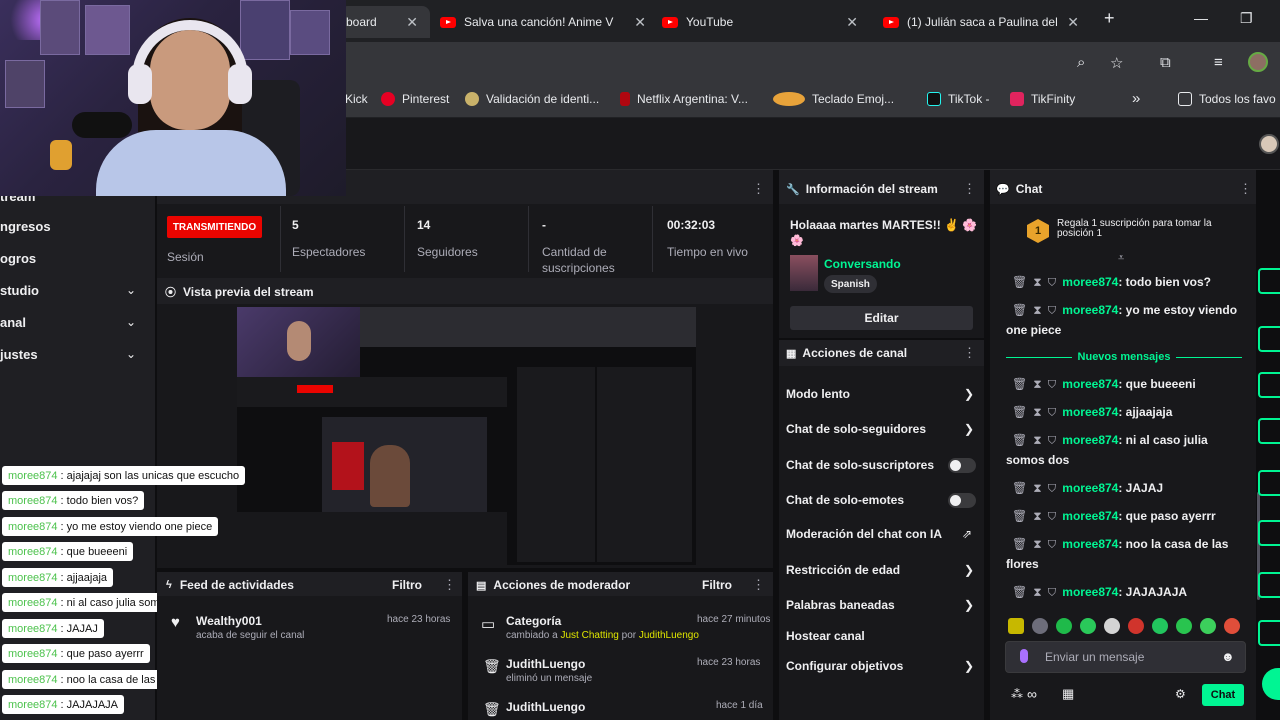 The width and height of the screenshot is (1280, 720). I want to click on action-slow-mode: Modo lento, so click(818, 394).